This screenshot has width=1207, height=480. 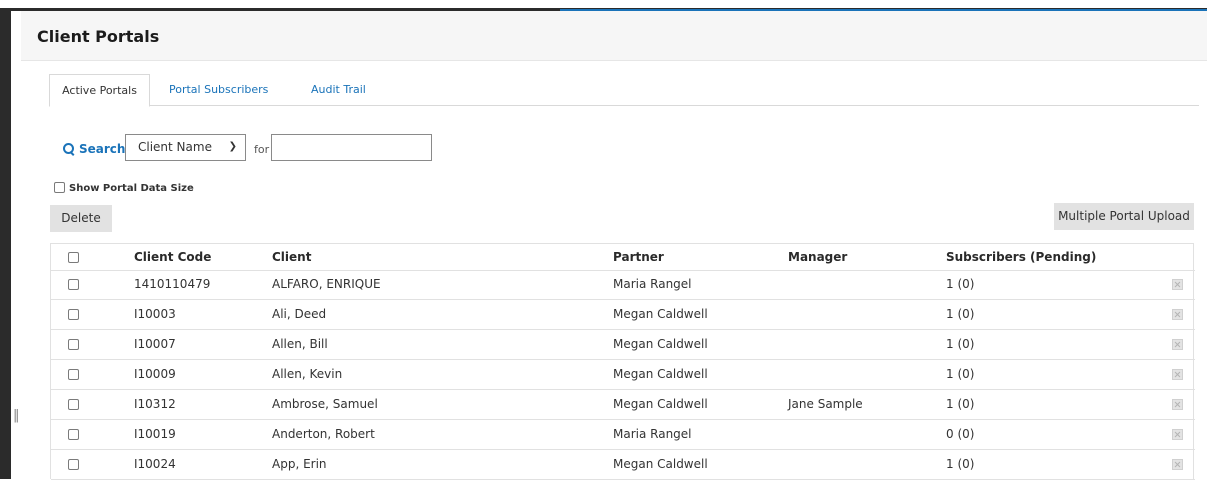 I want to click on table-row: I10003 Ali, Deed Megan Caldwell 1 (0), so click(x=623, y=315).